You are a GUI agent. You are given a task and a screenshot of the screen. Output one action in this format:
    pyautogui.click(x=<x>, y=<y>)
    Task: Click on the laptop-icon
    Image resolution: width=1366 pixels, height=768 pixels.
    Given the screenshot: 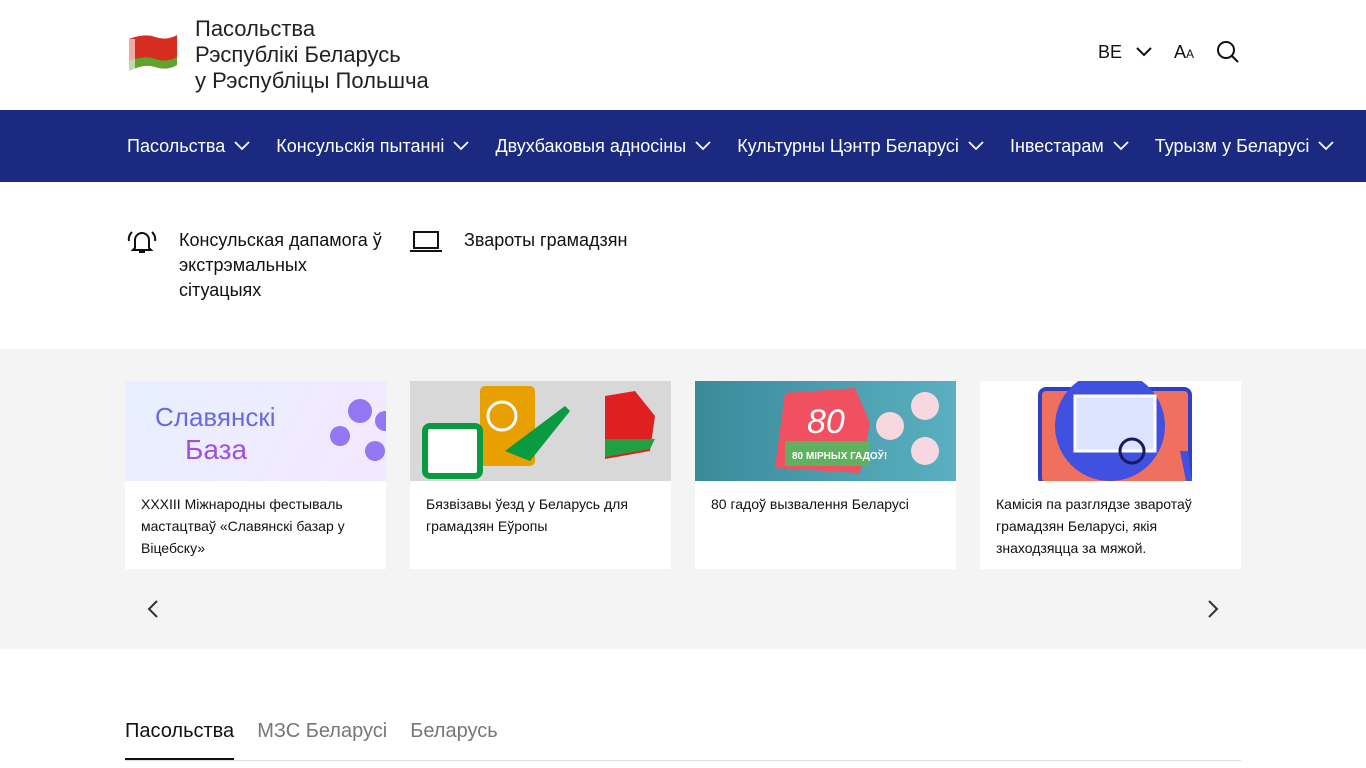 What is the action you would take?
    pyautogui.click(x=426, y=241)
    